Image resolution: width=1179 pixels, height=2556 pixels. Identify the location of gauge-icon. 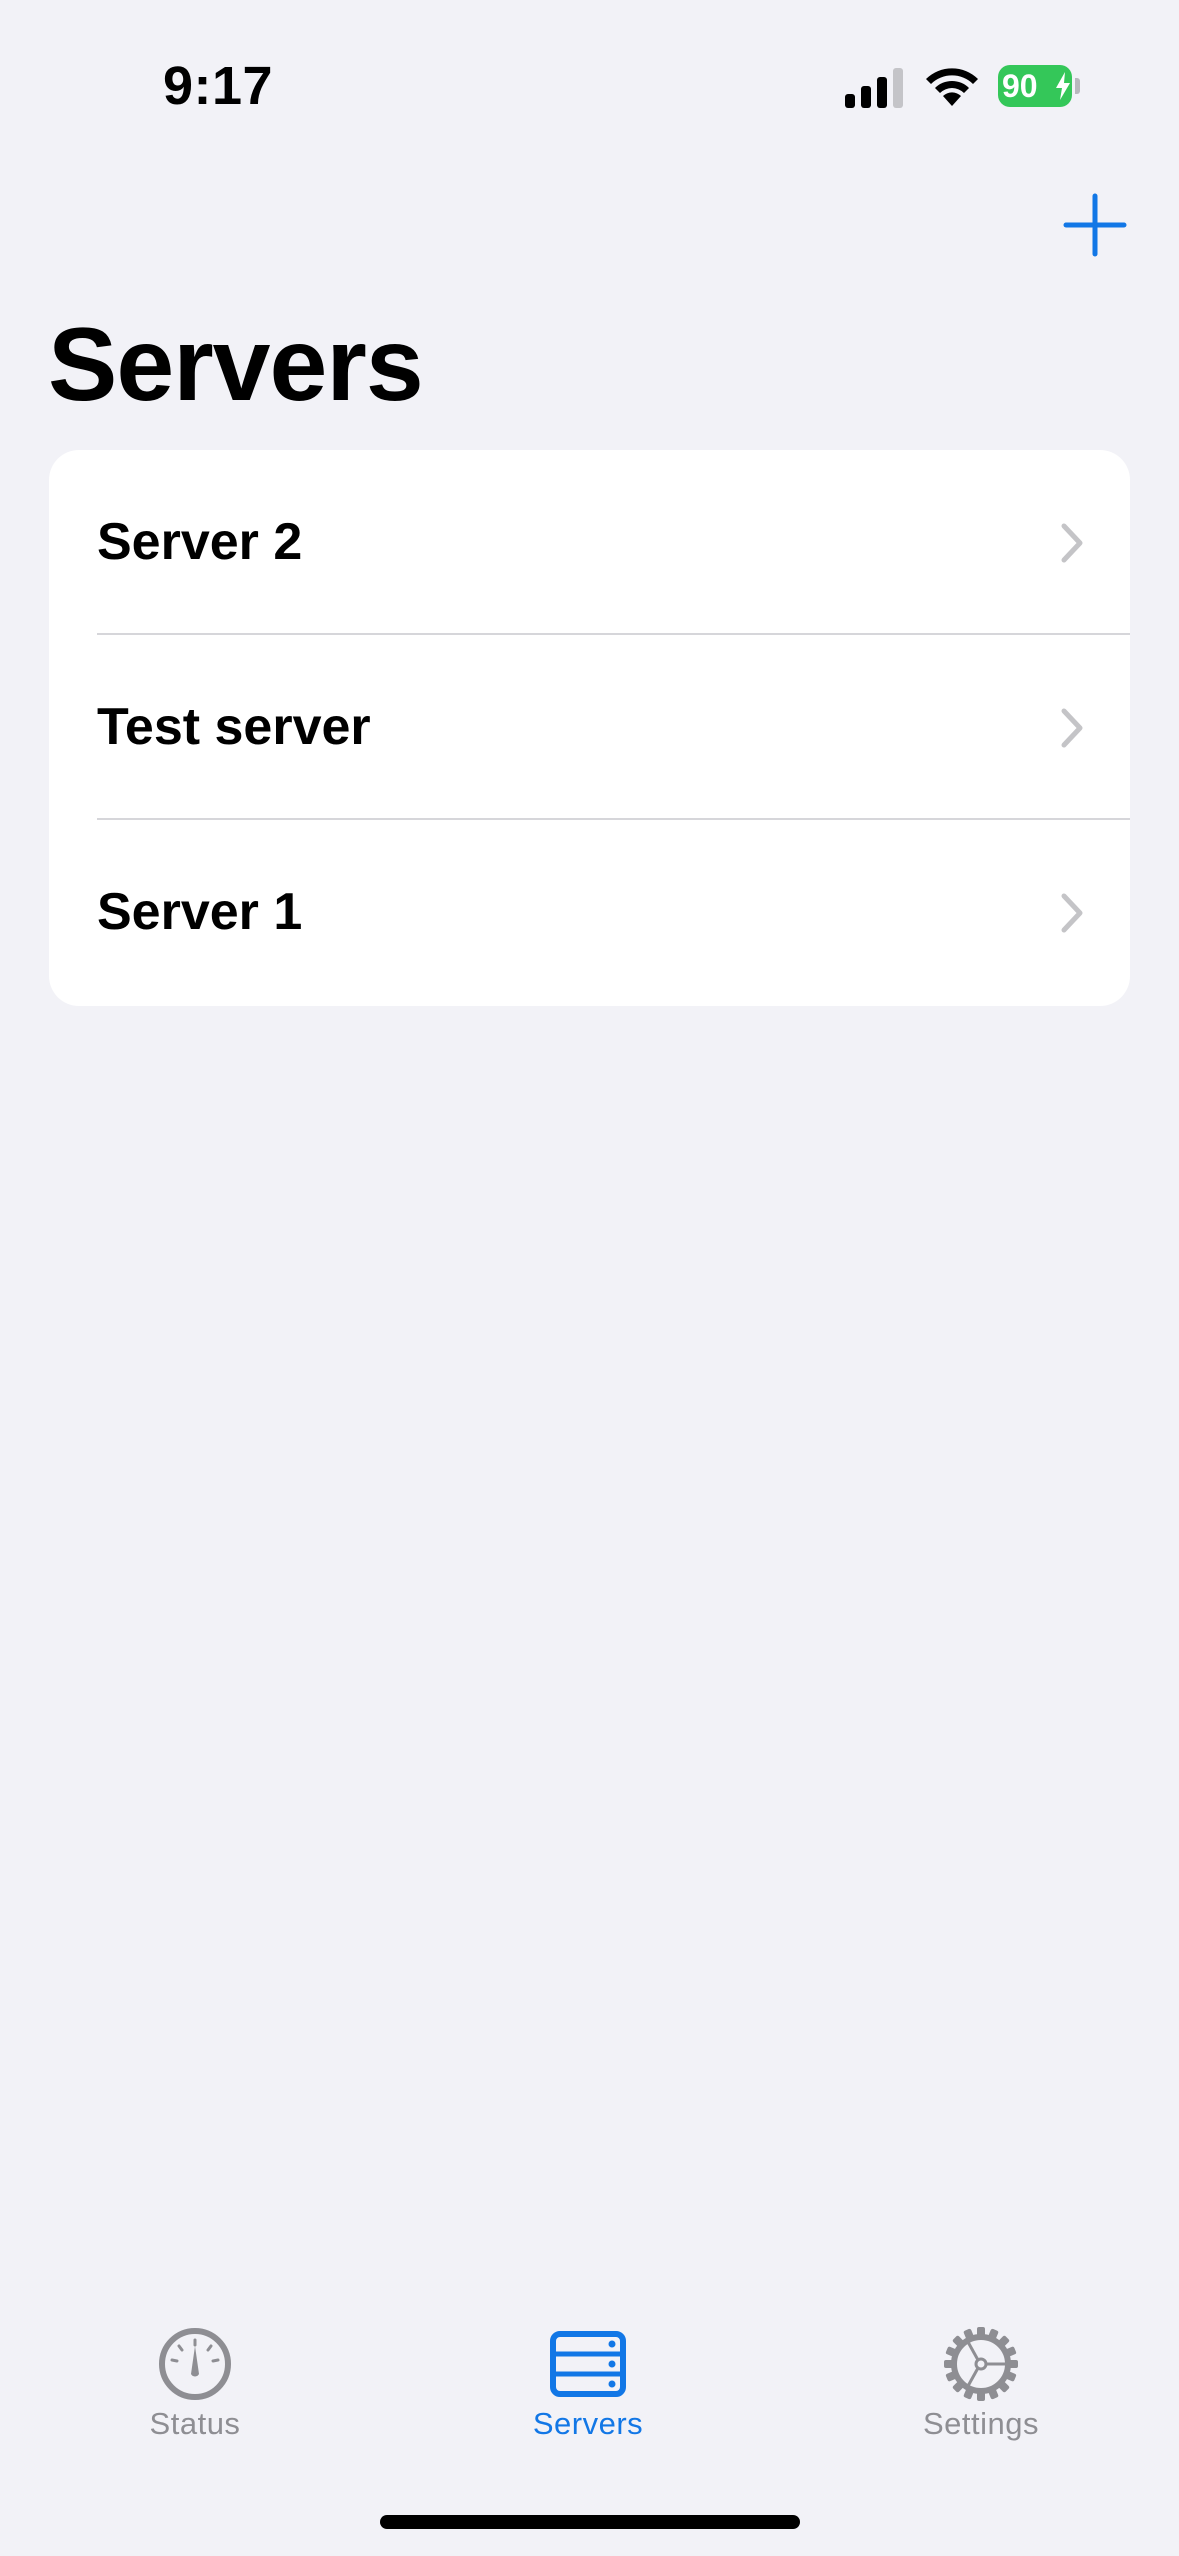
(195, 2364).